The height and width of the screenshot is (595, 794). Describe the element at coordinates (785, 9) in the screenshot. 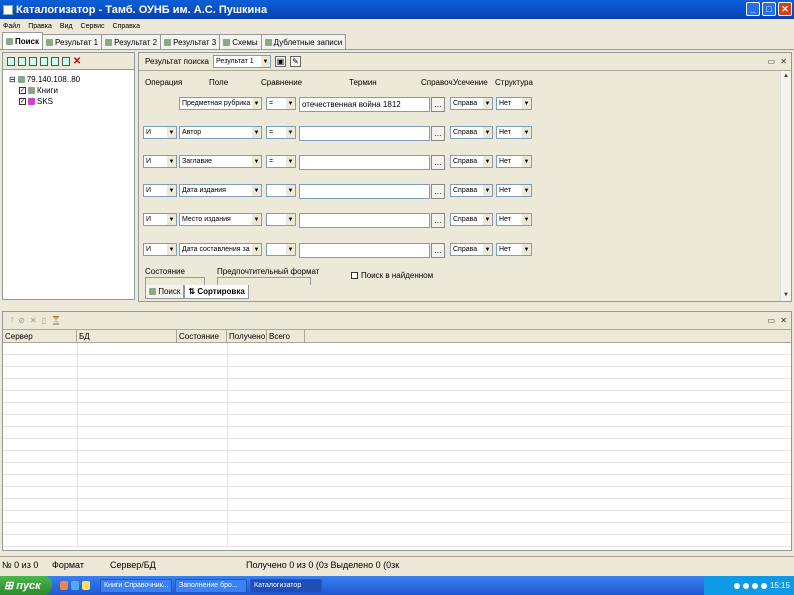

I see `close-button: ✕` at that location.